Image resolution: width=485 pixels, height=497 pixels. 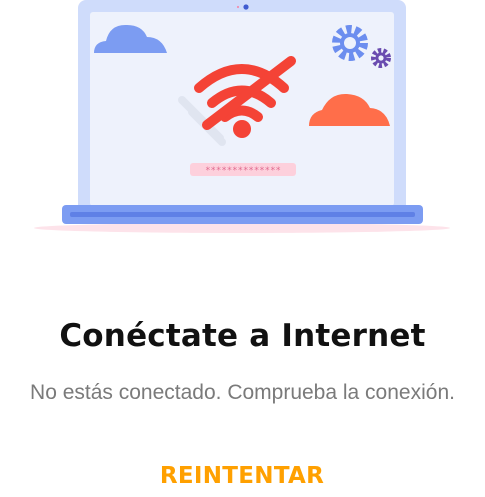 What do you see at coordinates (242, 476) in the screenshot?
I see `retry-button: REINTENTAR` at bounding box center [242, 476].